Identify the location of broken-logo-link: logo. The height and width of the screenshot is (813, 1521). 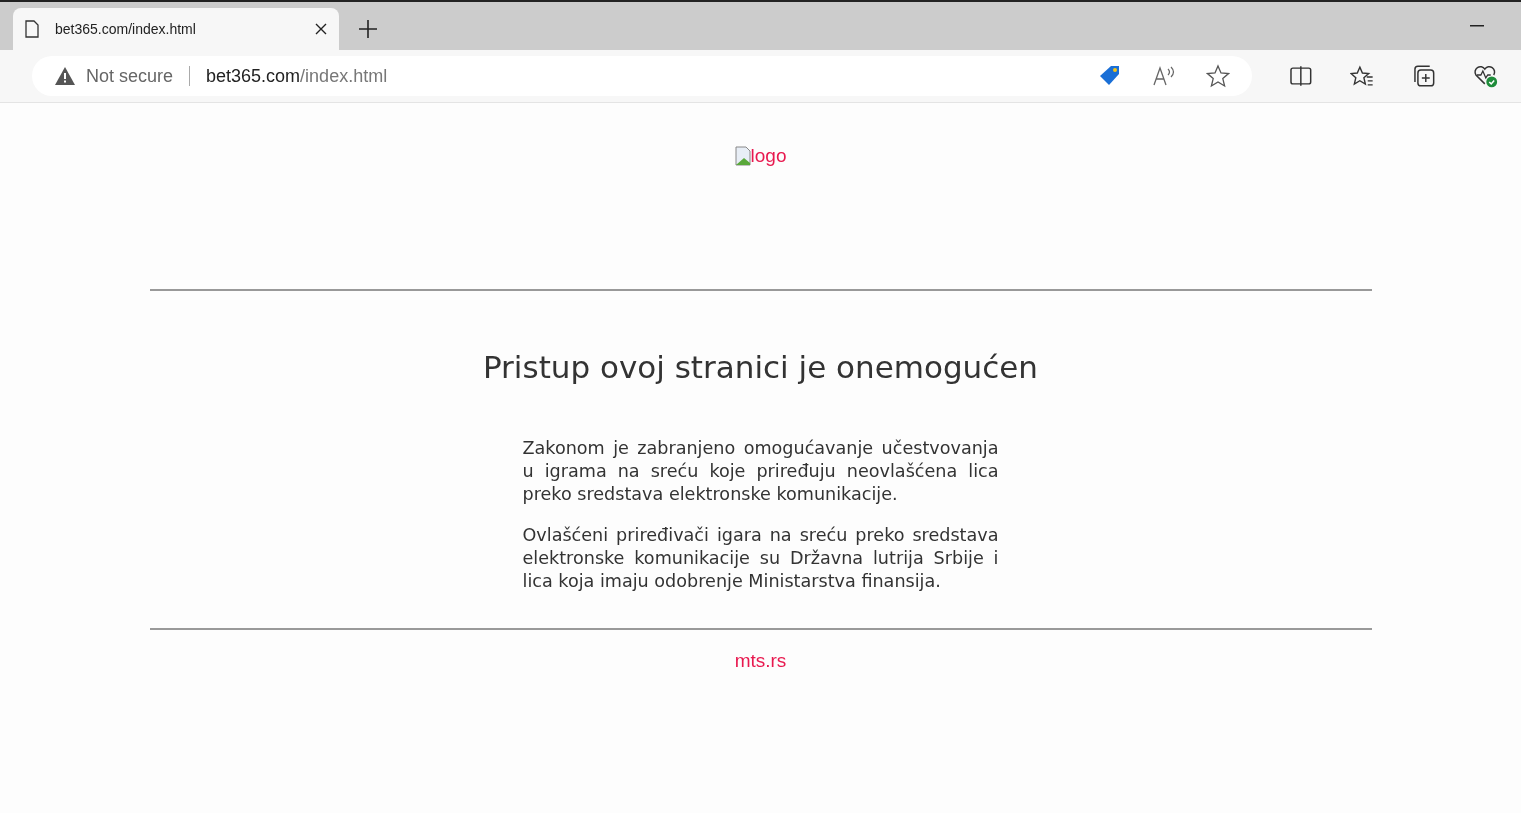
(760, 156).